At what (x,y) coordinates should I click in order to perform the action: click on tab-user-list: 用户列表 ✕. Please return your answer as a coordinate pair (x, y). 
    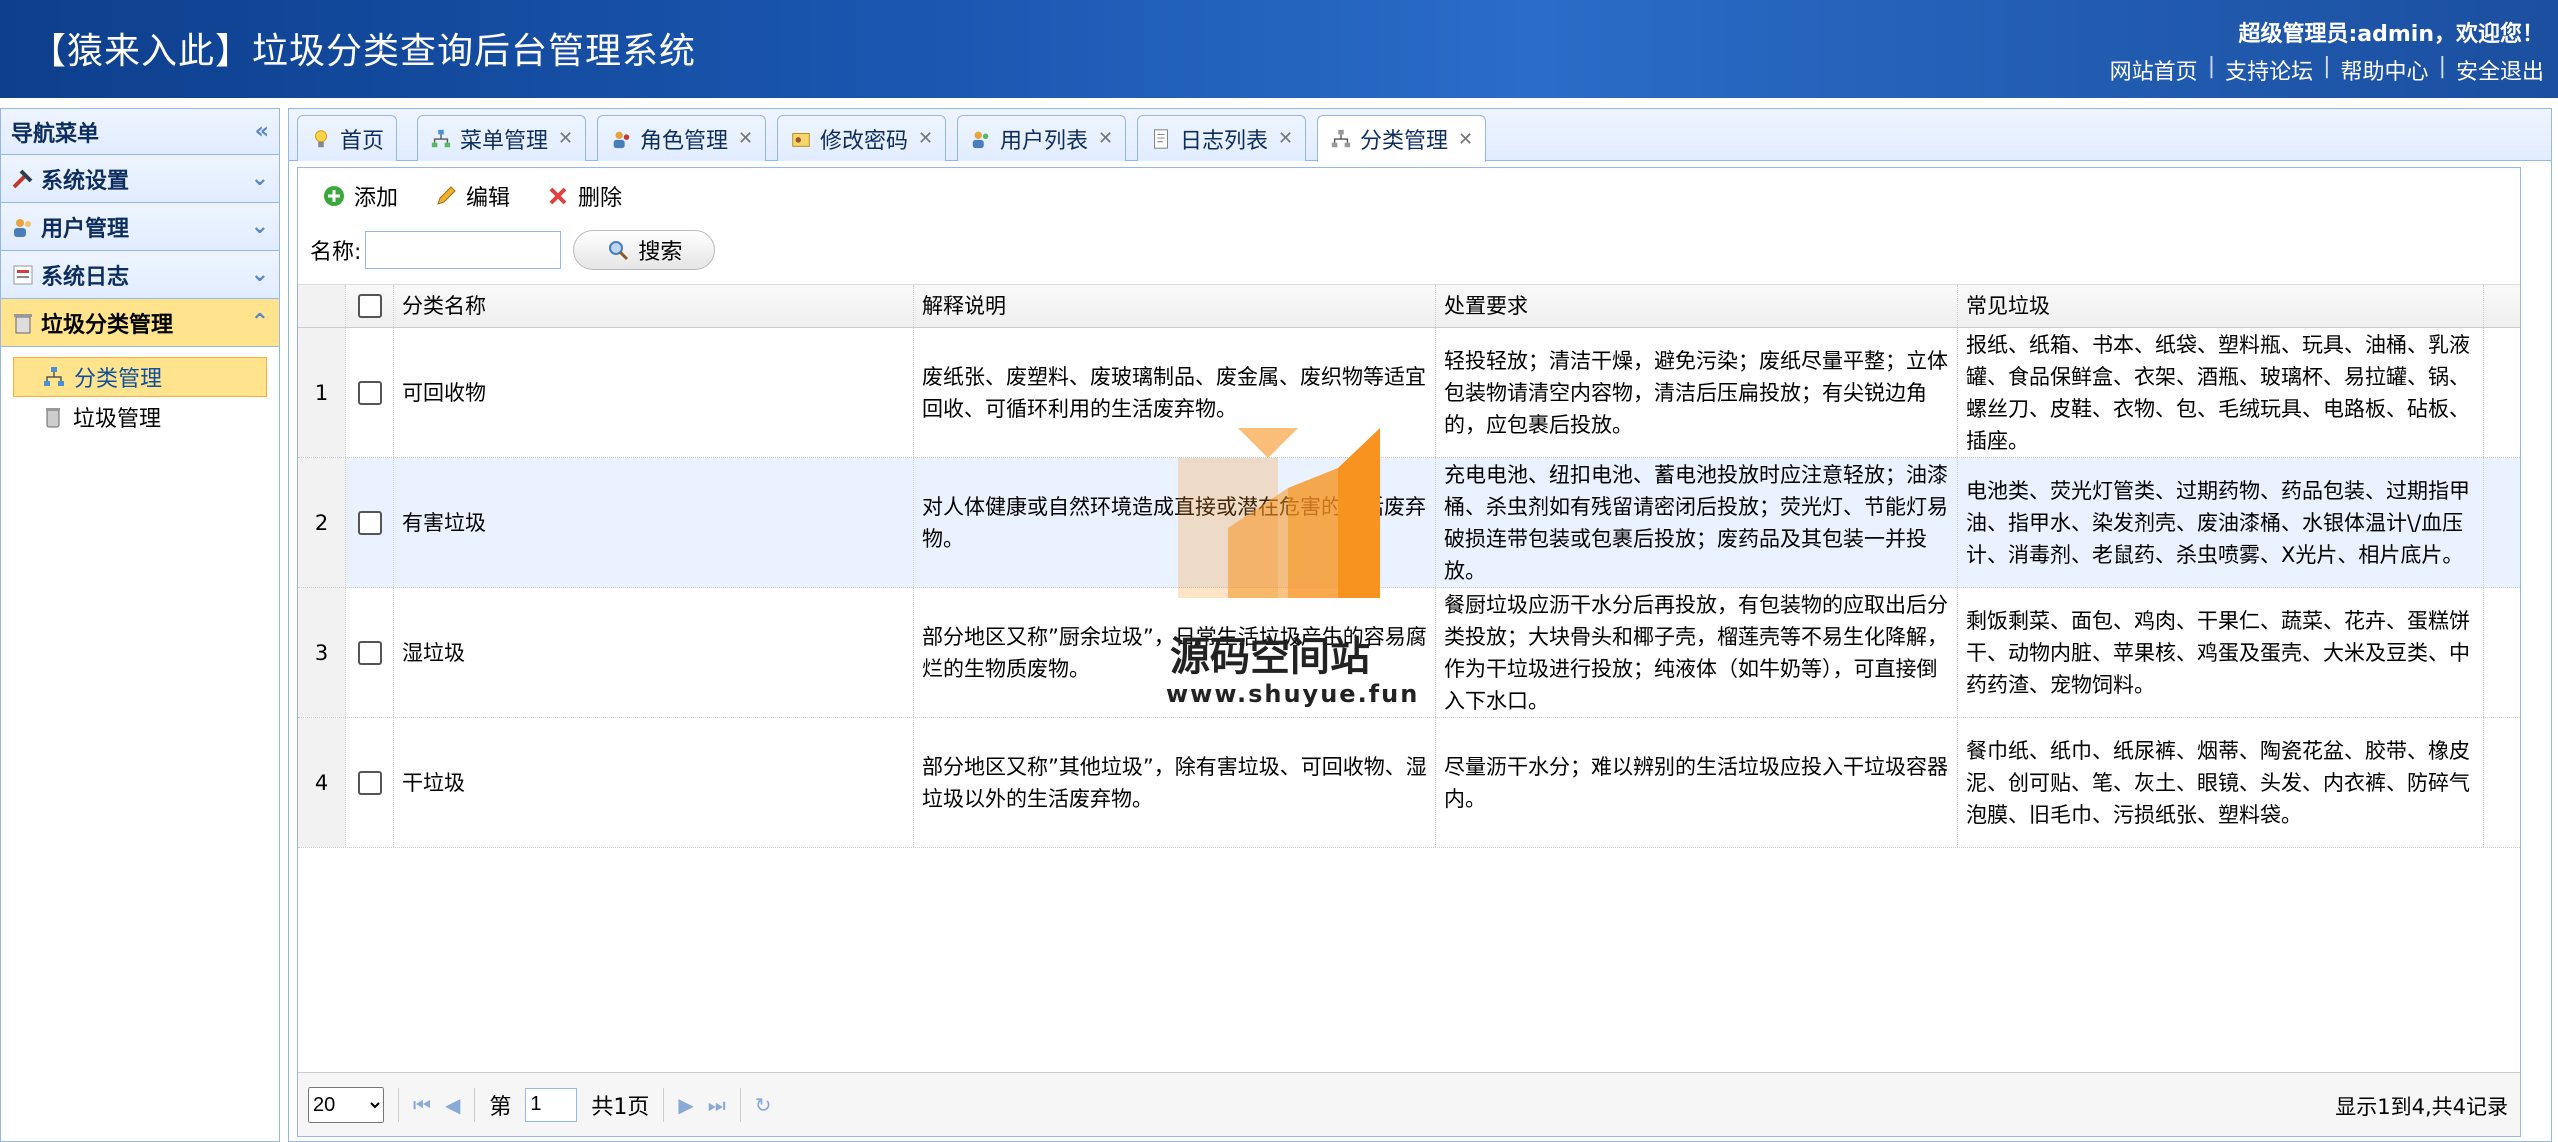
    Looking at the image, I should click on (1042, 138).